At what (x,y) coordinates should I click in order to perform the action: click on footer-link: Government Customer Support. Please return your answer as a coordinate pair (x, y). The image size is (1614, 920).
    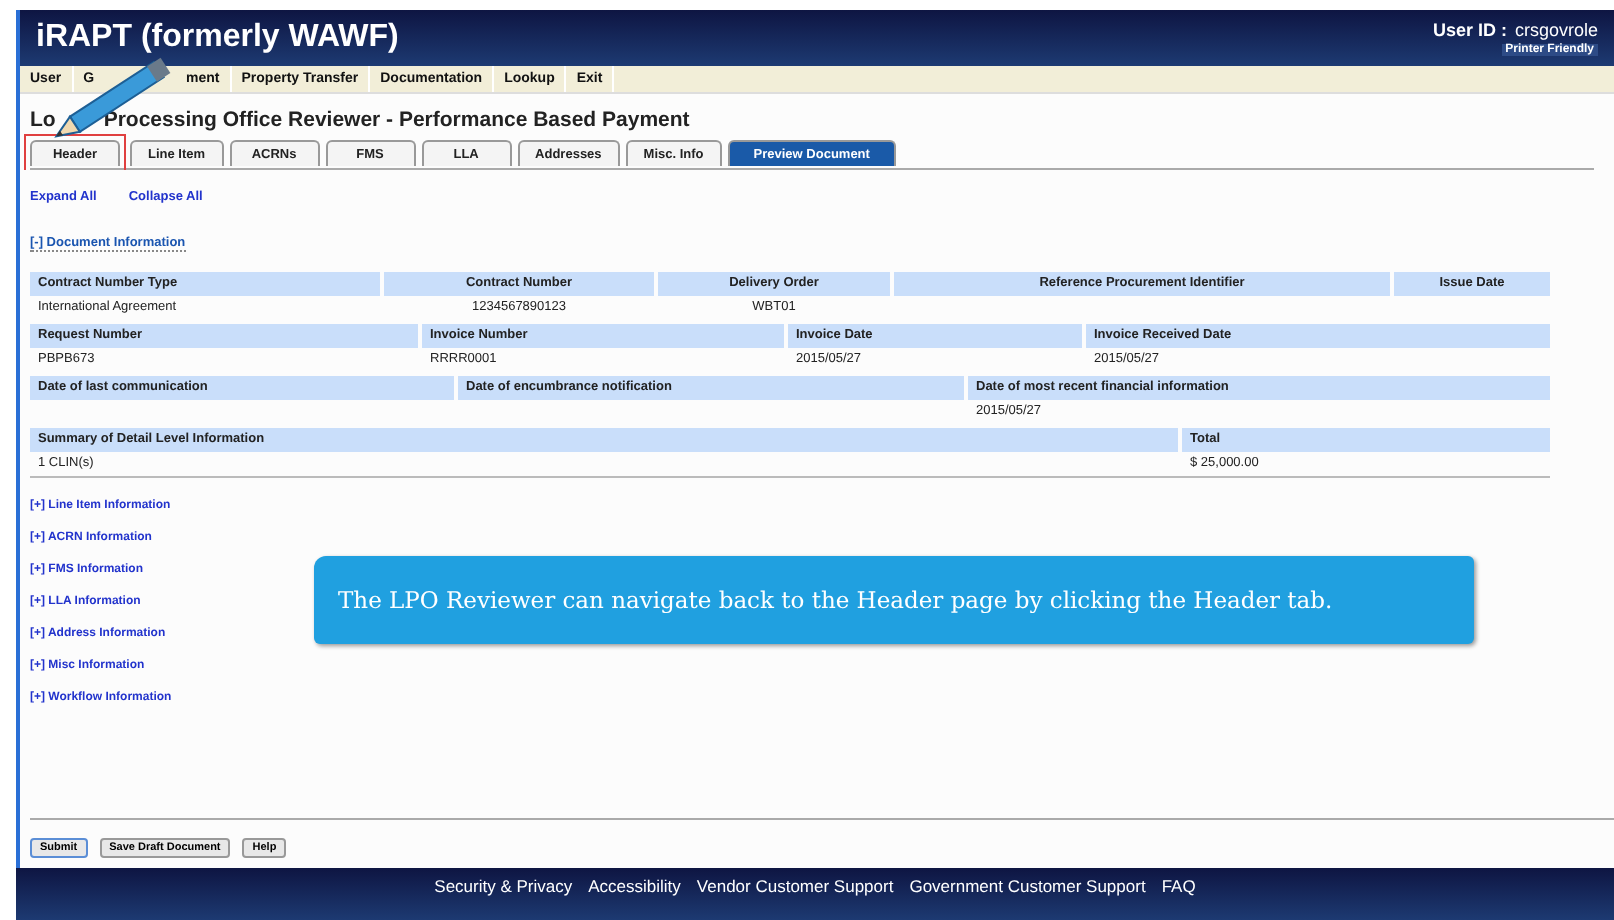
    Looking at the image, I should click on (1027, 898).